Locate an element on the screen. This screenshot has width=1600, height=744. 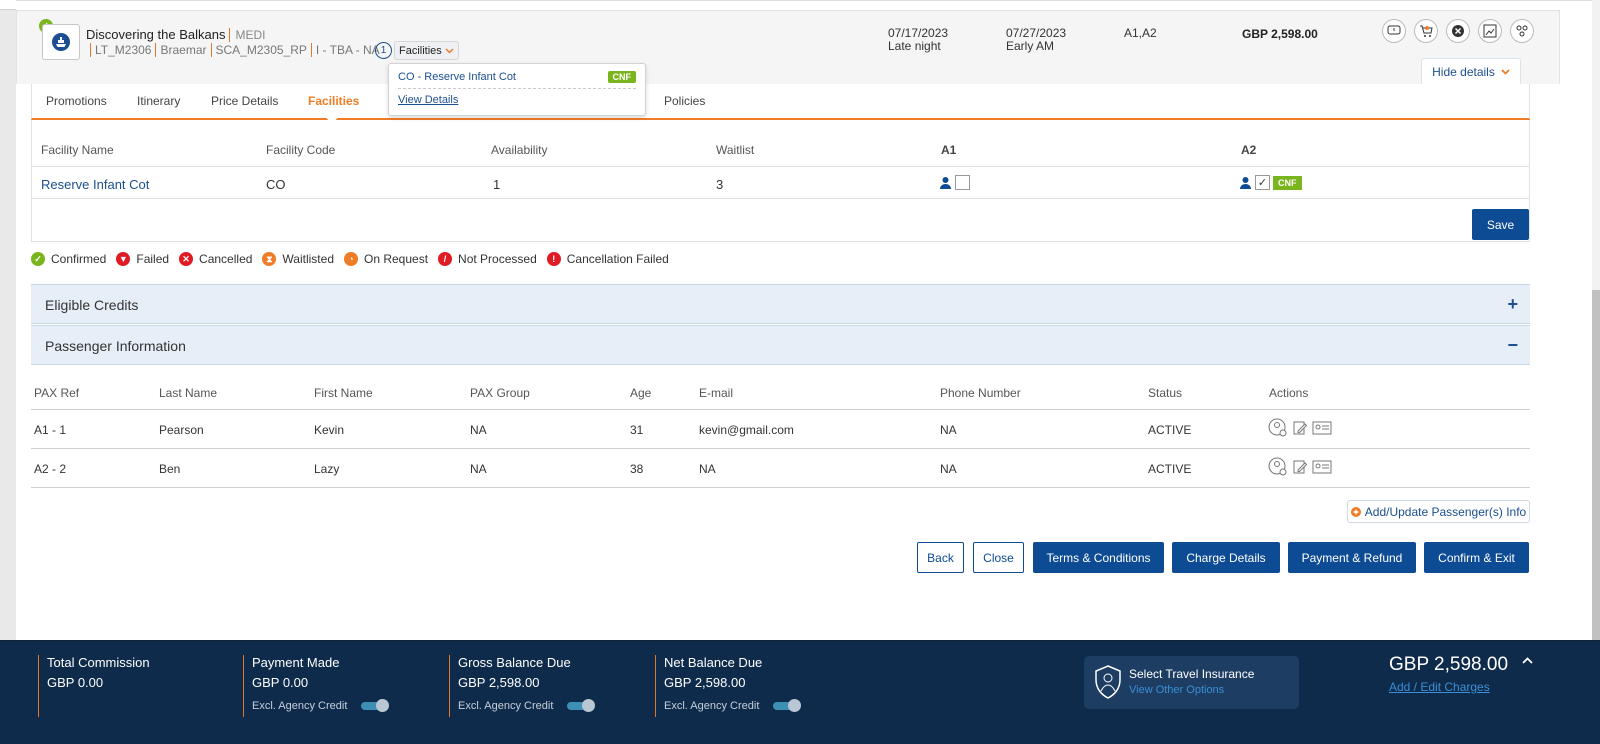
info-message-icon is located at coordinates (1394, 31).